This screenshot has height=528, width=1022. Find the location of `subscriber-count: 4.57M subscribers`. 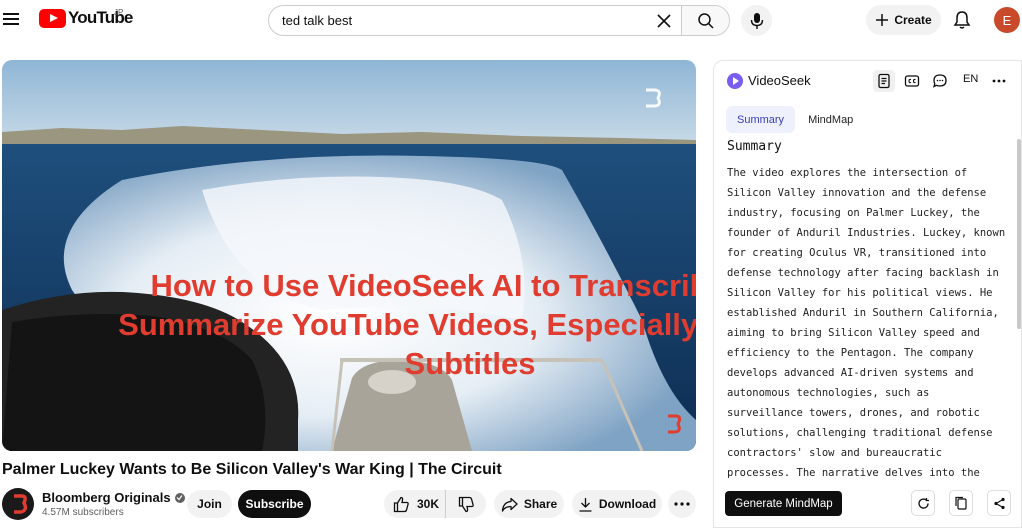

subscriber-count: 4.57M subscribers is located at coordinates (83, 512).